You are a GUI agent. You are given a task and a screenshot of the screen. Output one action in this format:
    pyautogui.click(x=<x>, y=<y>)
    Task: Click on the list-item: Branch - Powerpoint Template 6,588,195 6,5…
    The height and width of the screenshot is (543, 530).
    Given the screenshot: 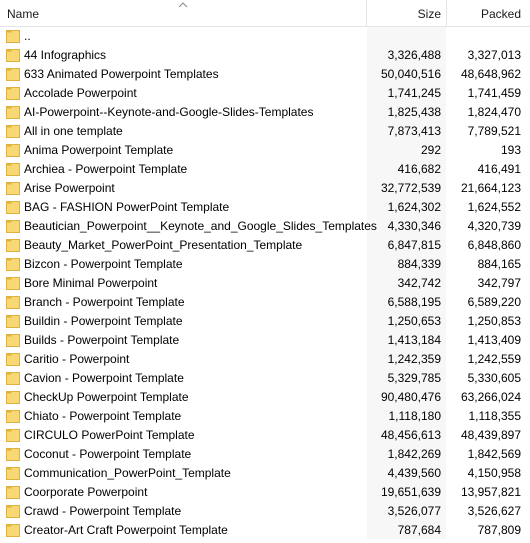 What is the action you would take?
    pyautogui.click(x=265, y=302)
    